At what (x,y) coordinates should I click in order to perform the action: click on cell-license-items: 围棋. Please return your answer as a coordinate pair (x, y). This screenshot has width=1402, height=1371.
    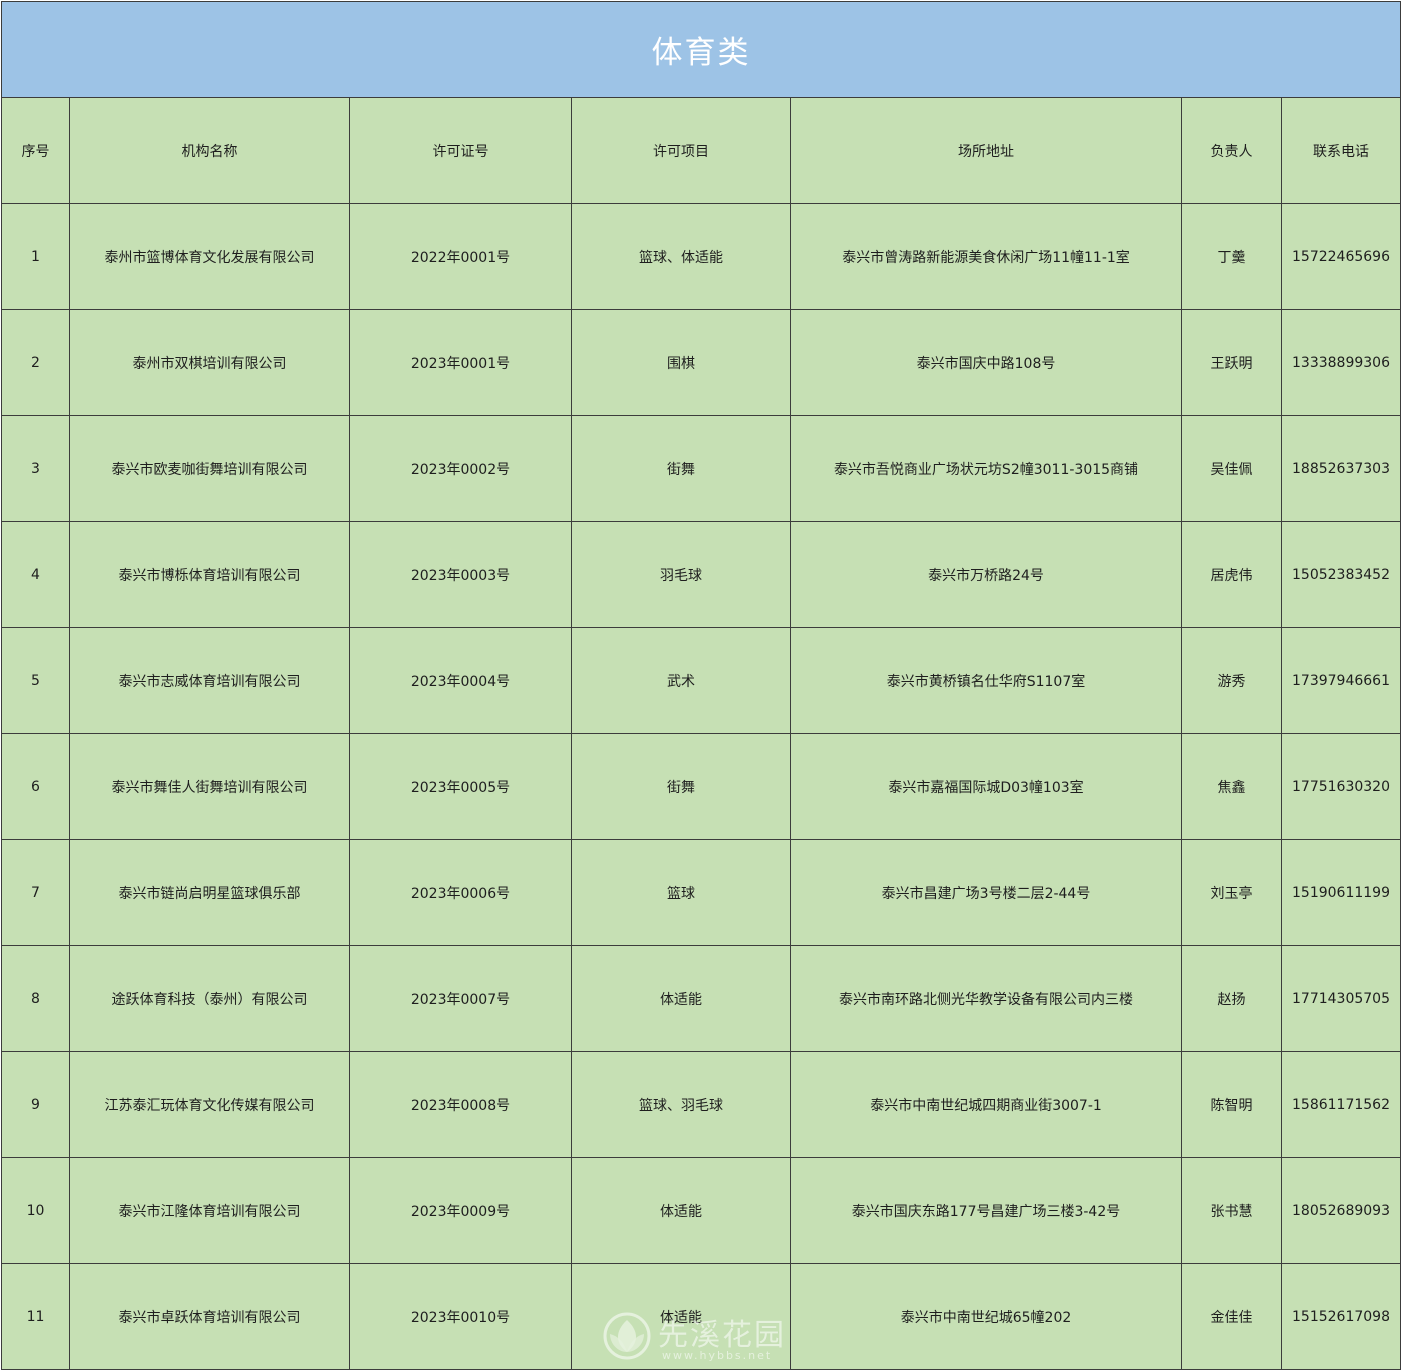
    Looking at the image, I should click on (681, 362).